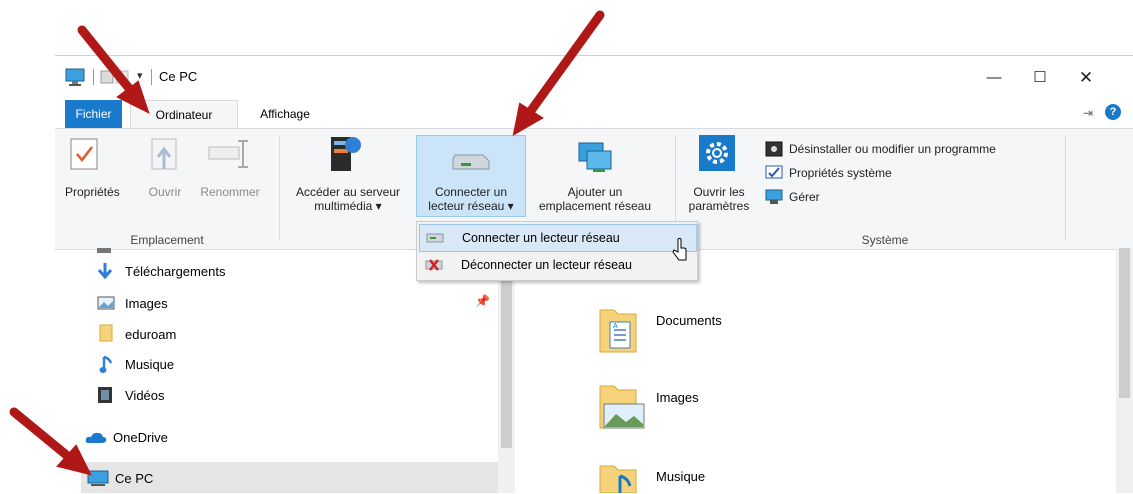  What do you see at coordinates (106, 364) in the screenshot?
I see `music-icon` at bounding box center [106, 364].